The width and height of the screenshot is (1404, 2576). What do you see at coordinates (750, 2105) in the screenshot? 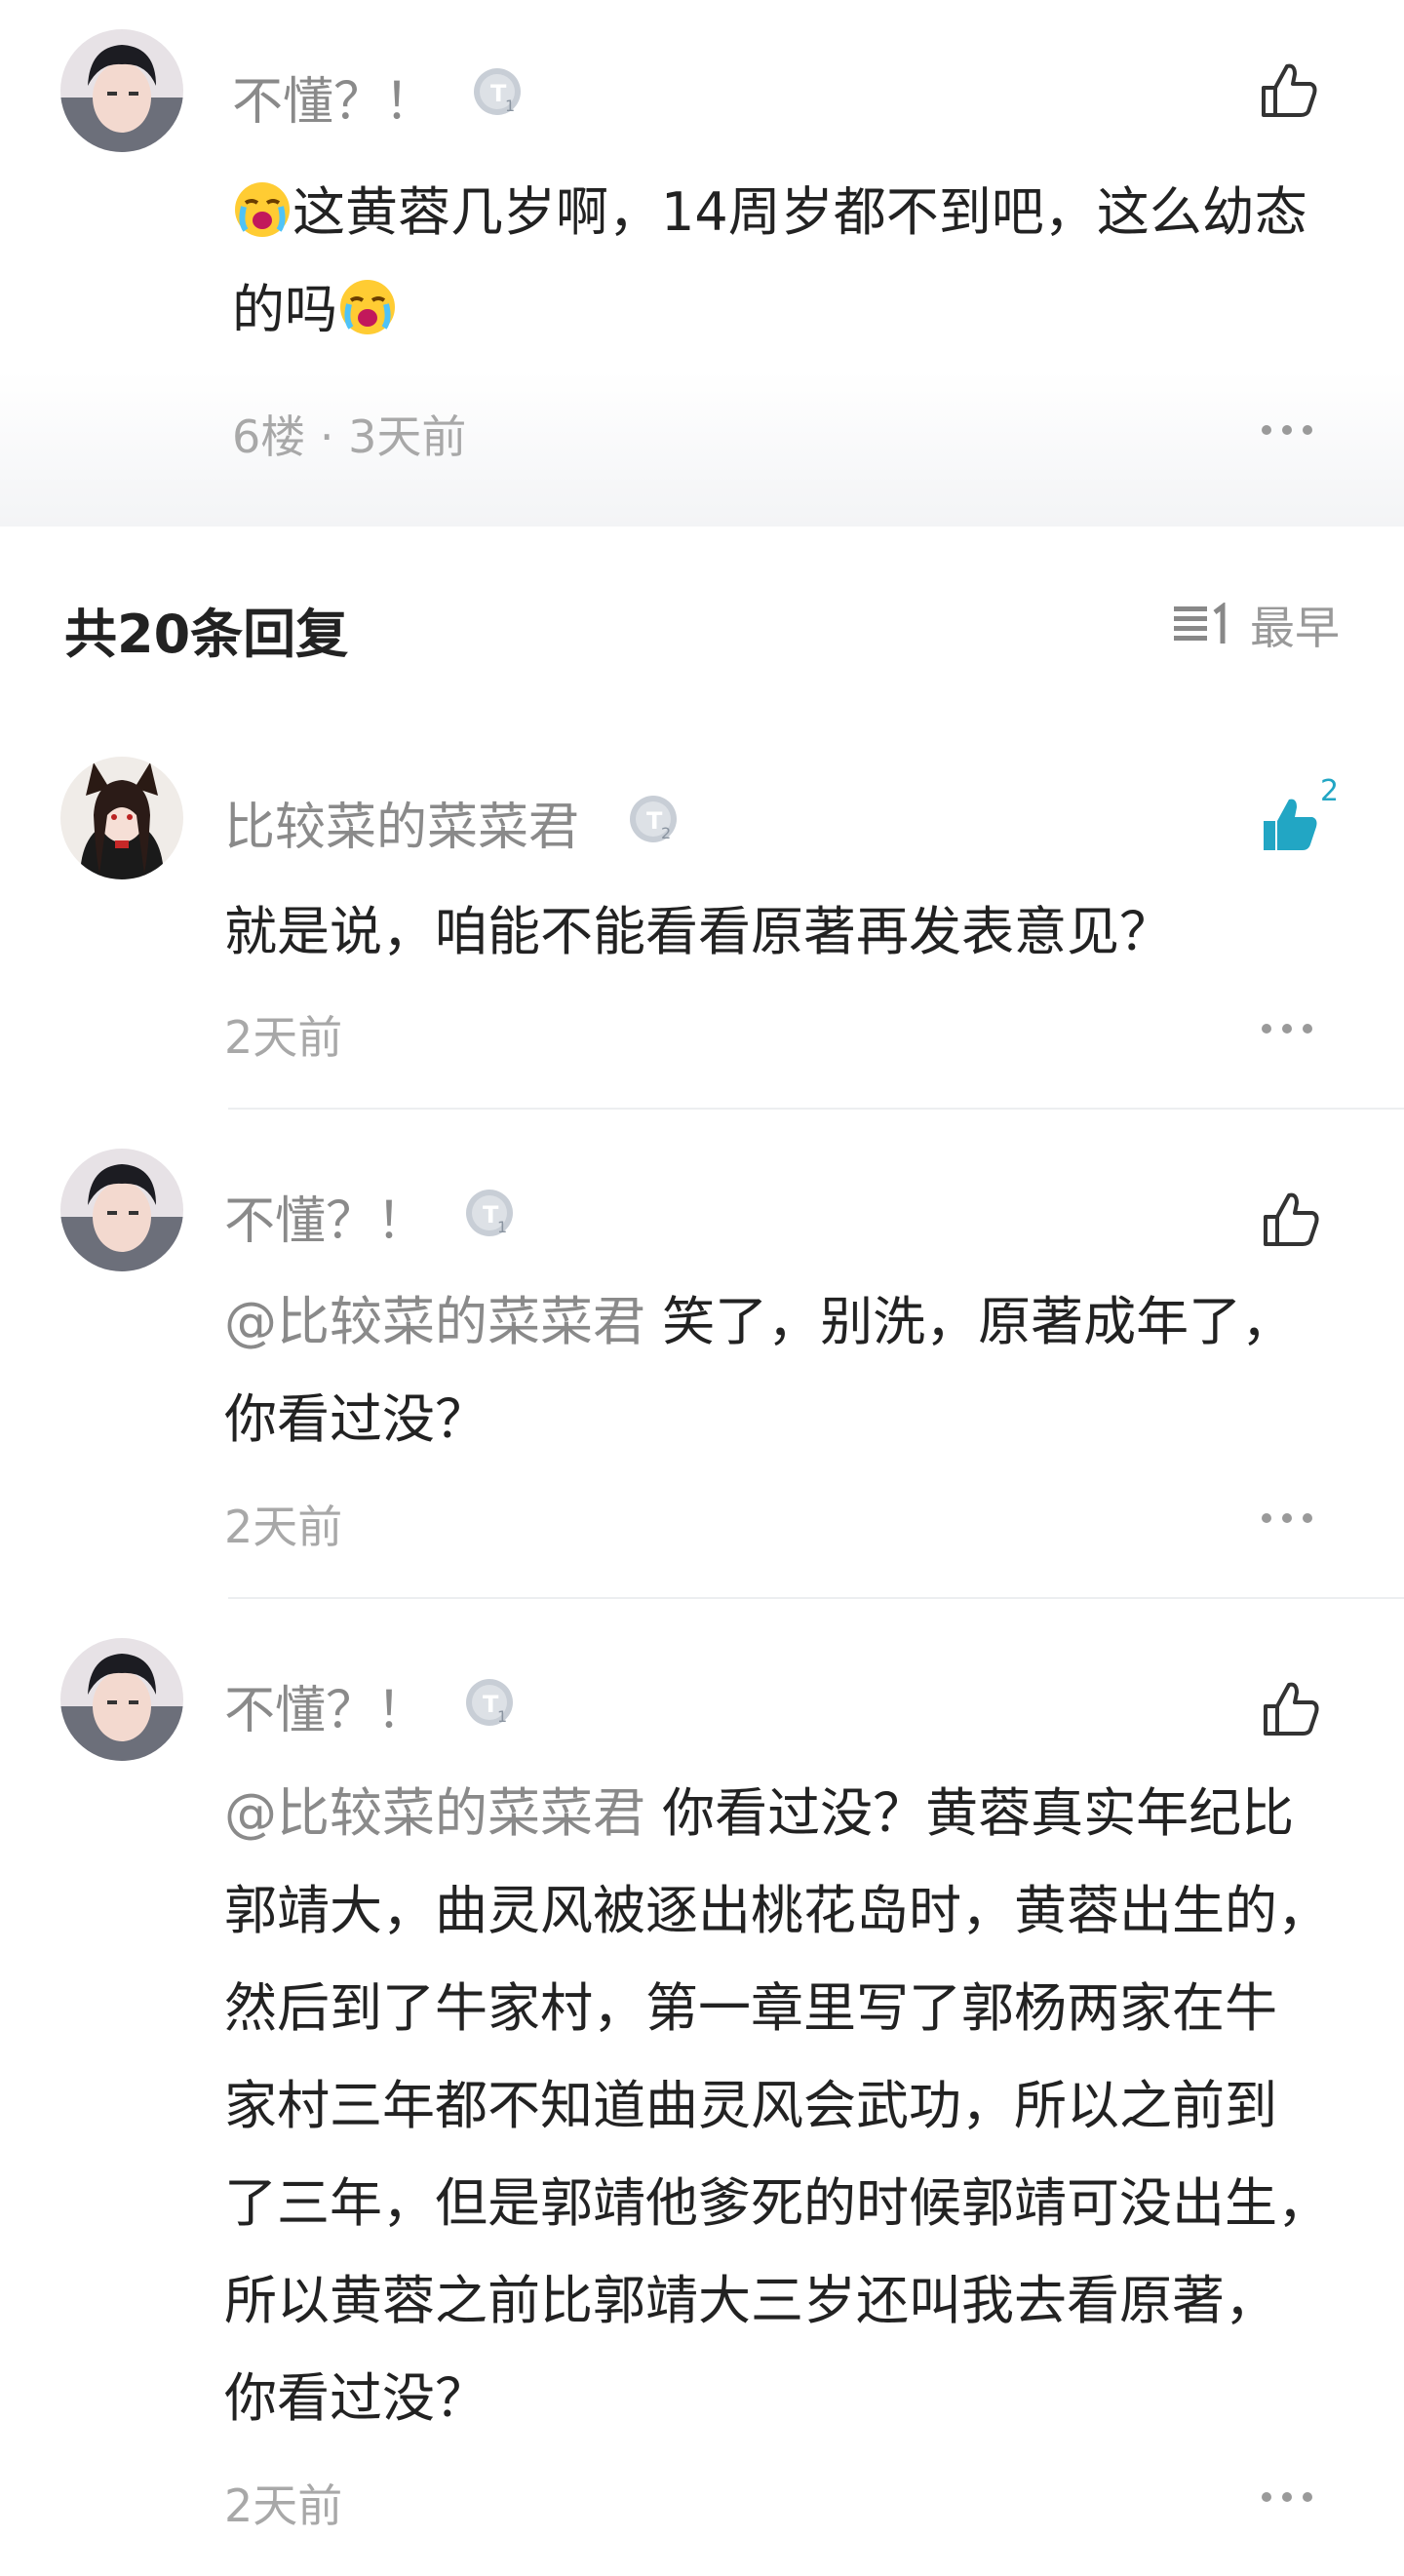
I see `reply-text-line: 家村三年都不知道曲灵风会武功，所以之前到` at bounding box center [750, 2105].